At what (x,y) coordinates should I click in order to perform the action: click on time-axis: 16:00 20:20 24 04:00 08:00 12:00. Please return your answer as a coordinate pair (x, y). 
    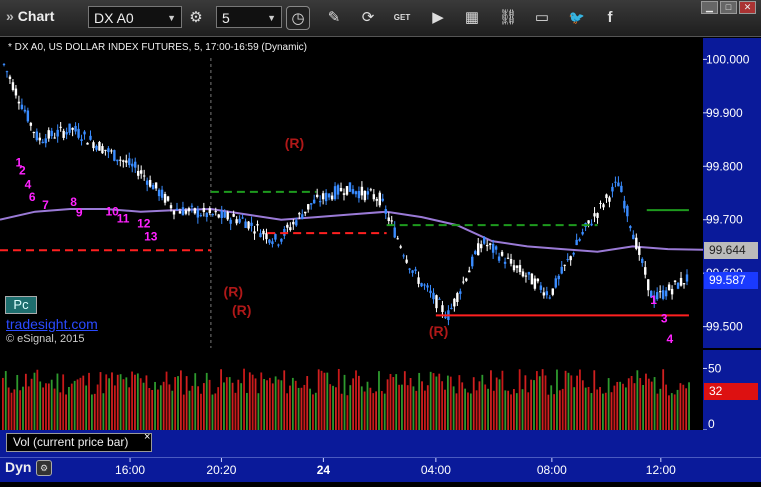
    Looking at the image, I should click on (380, 469).